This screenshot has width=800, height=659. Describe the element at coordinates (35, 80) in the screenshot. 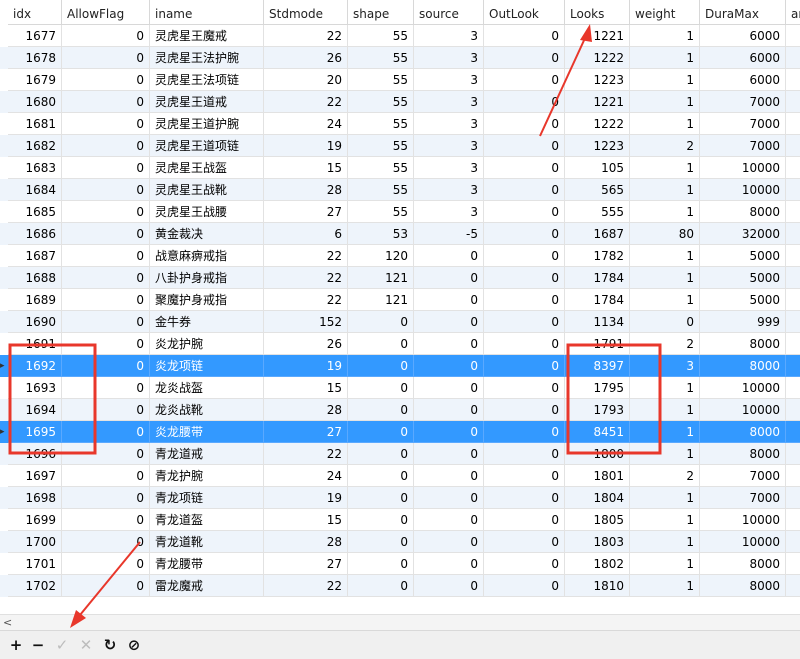

I see `cell-idx: 1679` at that location.